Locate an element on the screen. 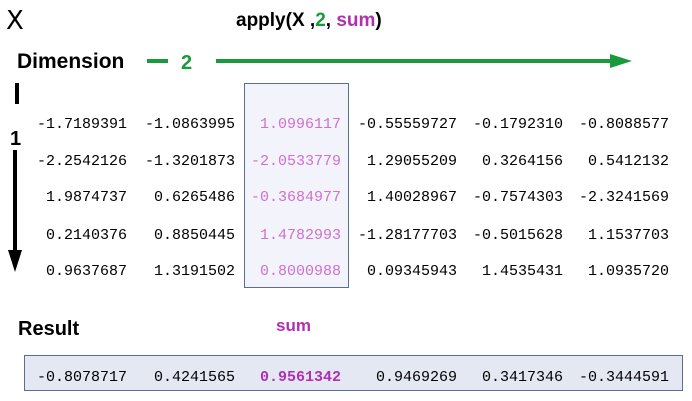  matrix-cell: 1.4535431 is located at coordinates (522, 271).